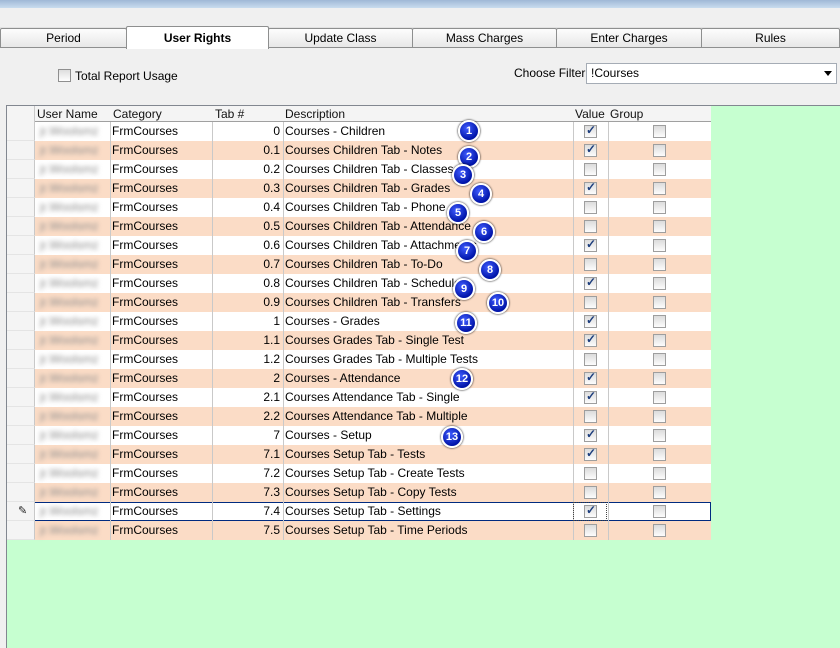  Describe the element at coordinates (429, 511) in the screenshot. I see `cell-description: Courses Setup Tab - Settings` at that location.